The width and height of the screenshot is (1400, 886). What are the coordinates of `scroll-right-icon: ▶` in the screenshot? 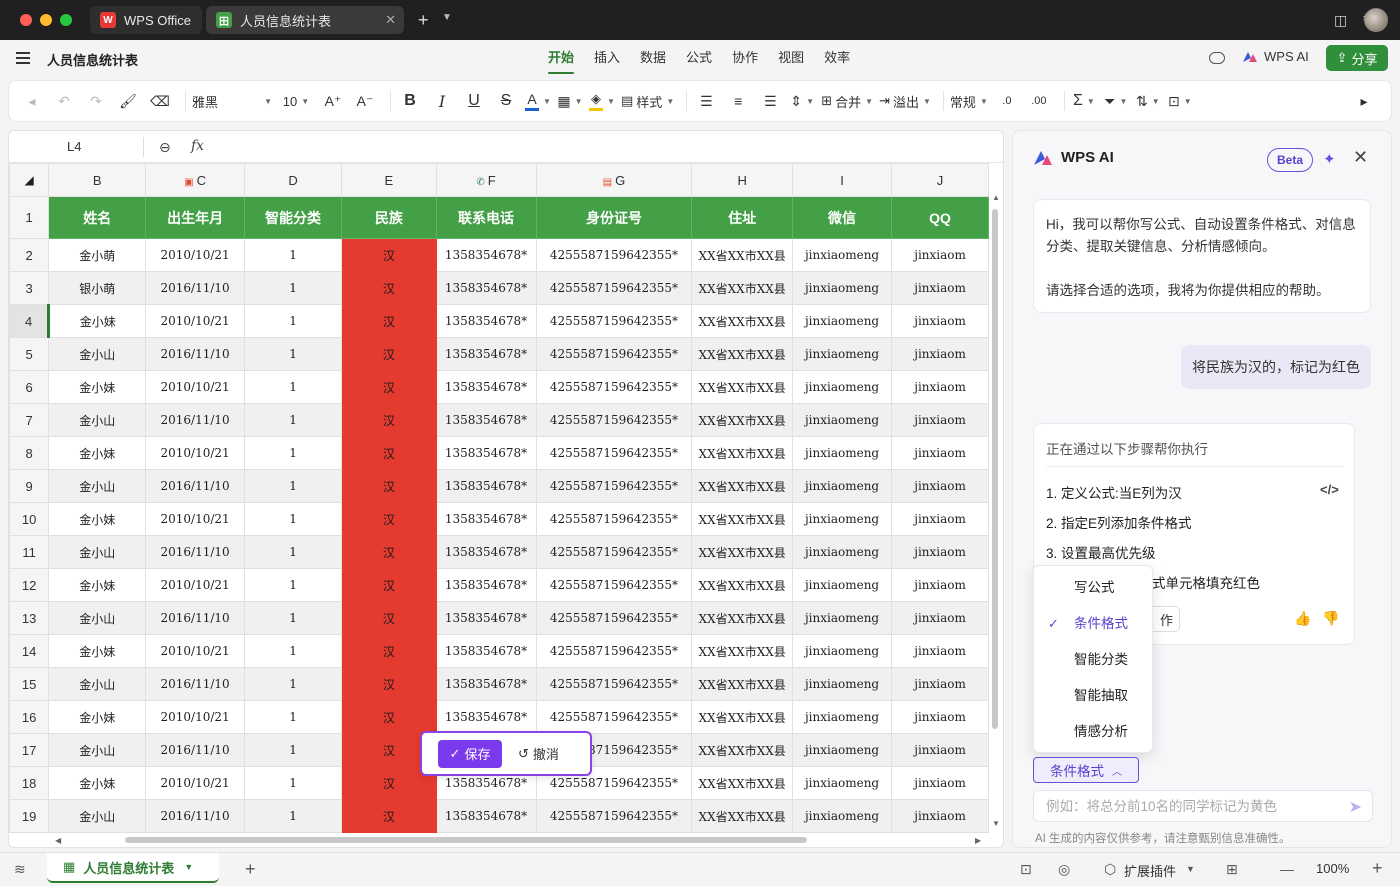 It's located at (978, 840).